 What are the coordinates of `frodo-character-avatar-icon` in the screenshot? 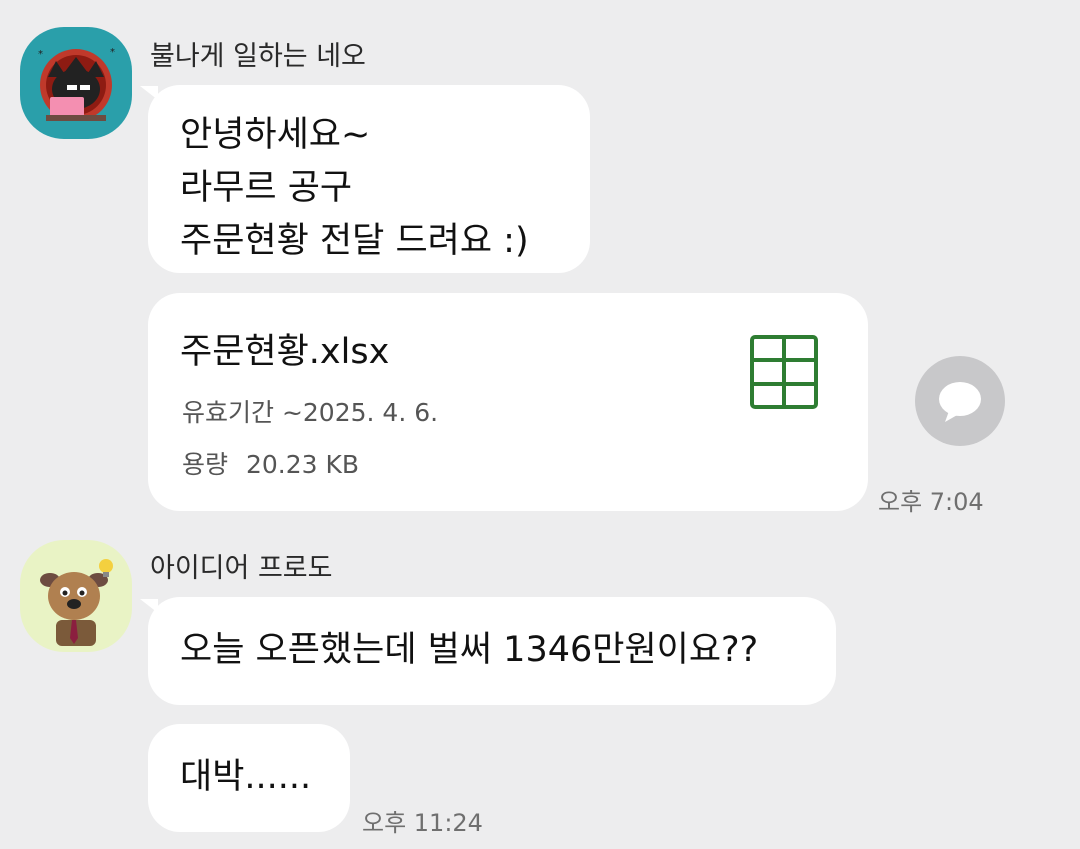 It's located at (76, 602).